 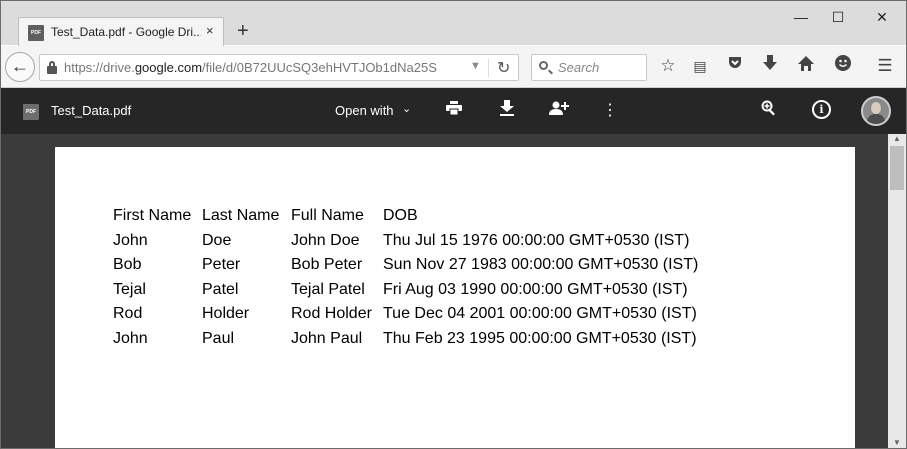 What do you see at coordinates (218, 338) in the screenshot?
I see `cell-last-name: Paul` at bounding box center [218, 338].